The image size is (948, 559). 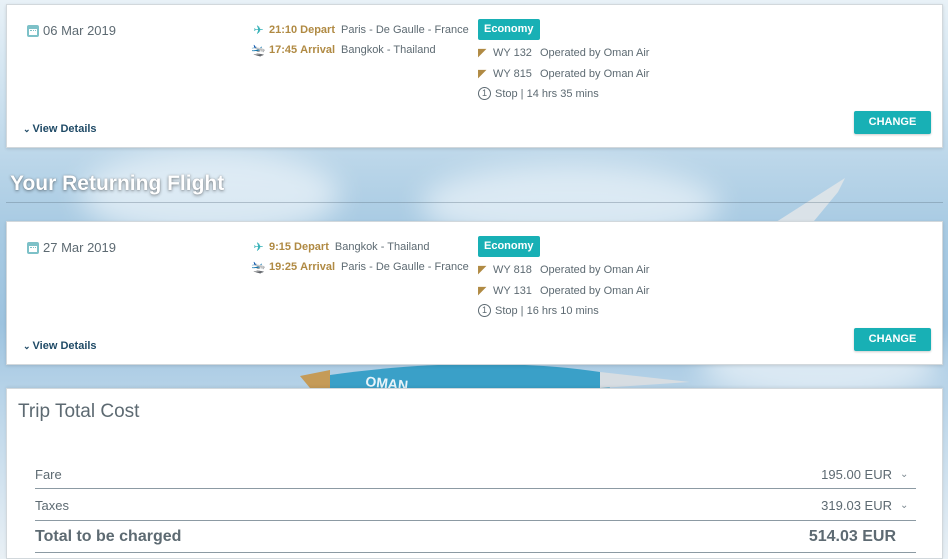 What do you see at coordinates (512, 73) in the screenshot?
I see `flight-number: WY 815` at bounding box center [512, 73].